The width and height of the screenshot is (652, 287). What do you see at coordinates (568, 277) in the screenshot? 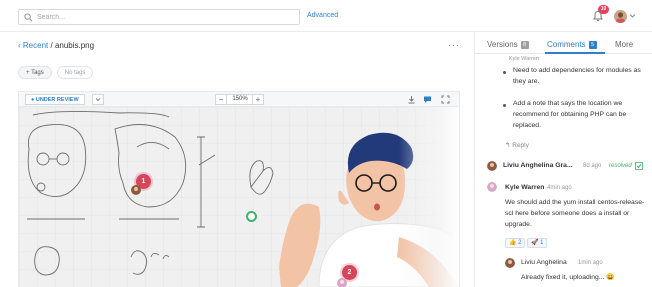
I see `reply-text: Already fixed it, uploading... 😀` at bounding box center [568, 277].